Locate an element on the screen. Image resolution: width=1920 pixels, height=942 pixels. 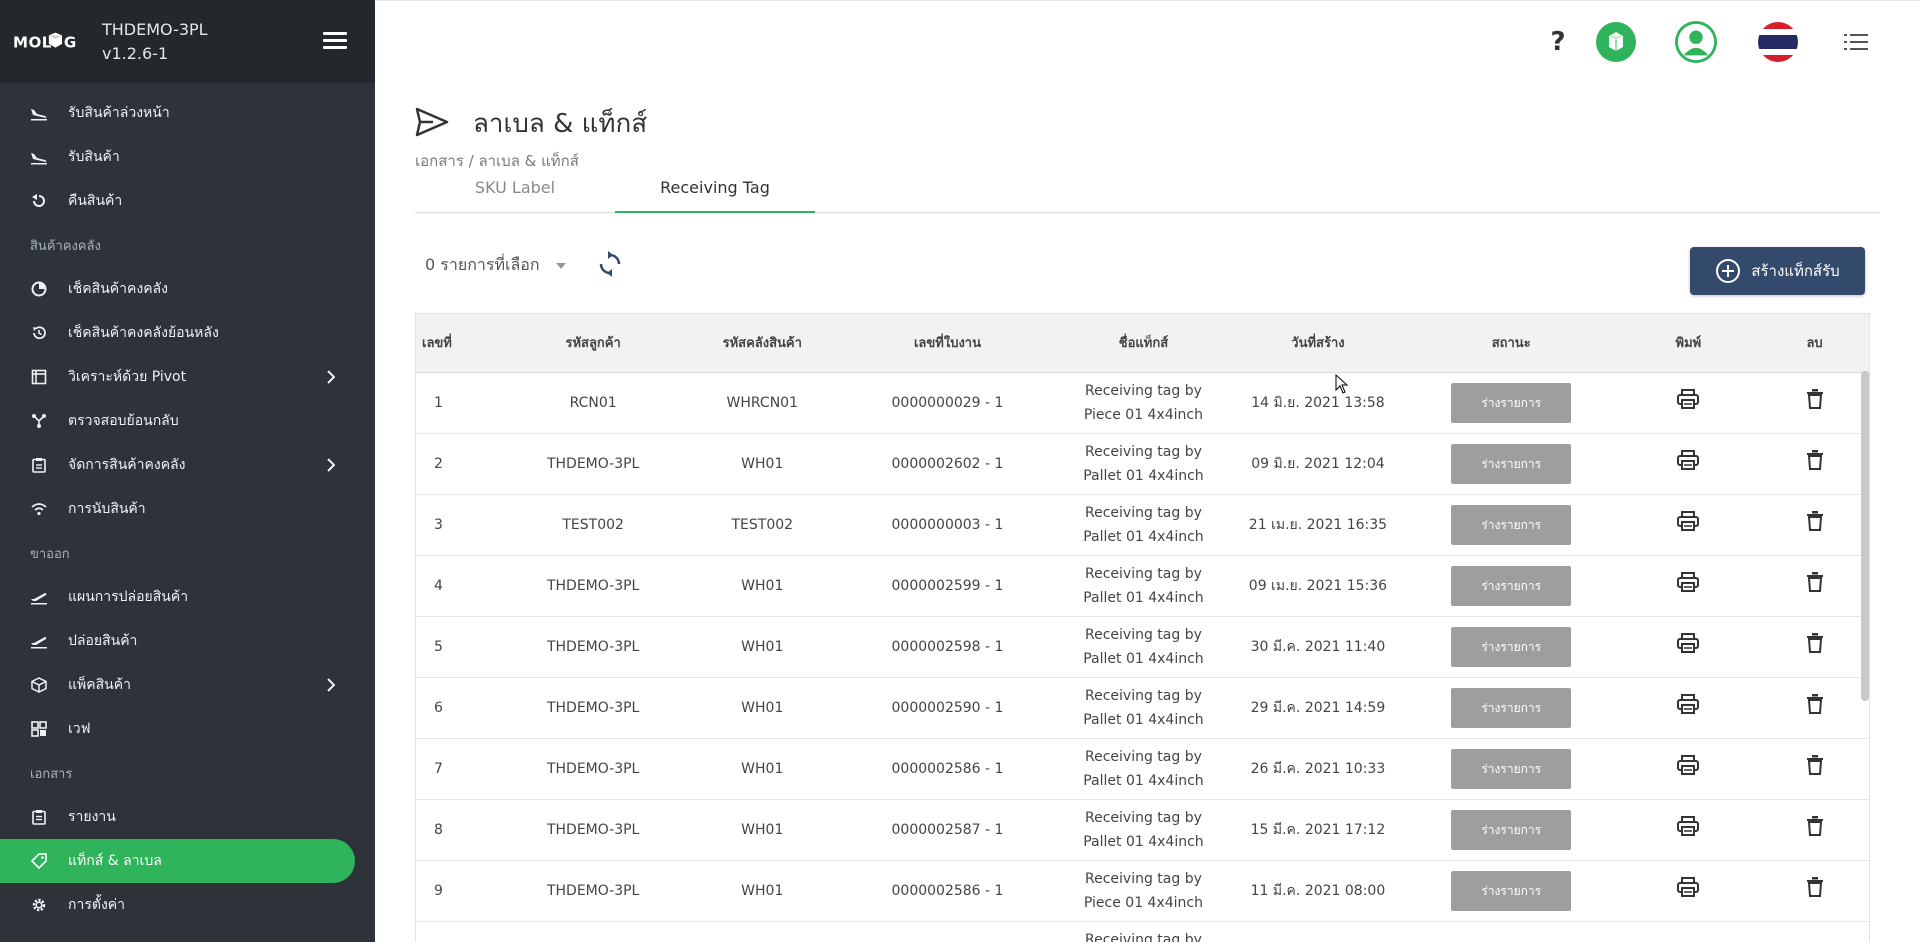
sidebar-item: เช็คสินค้าคงคลังย้อนหลัง is located at coordinates (187, 333).